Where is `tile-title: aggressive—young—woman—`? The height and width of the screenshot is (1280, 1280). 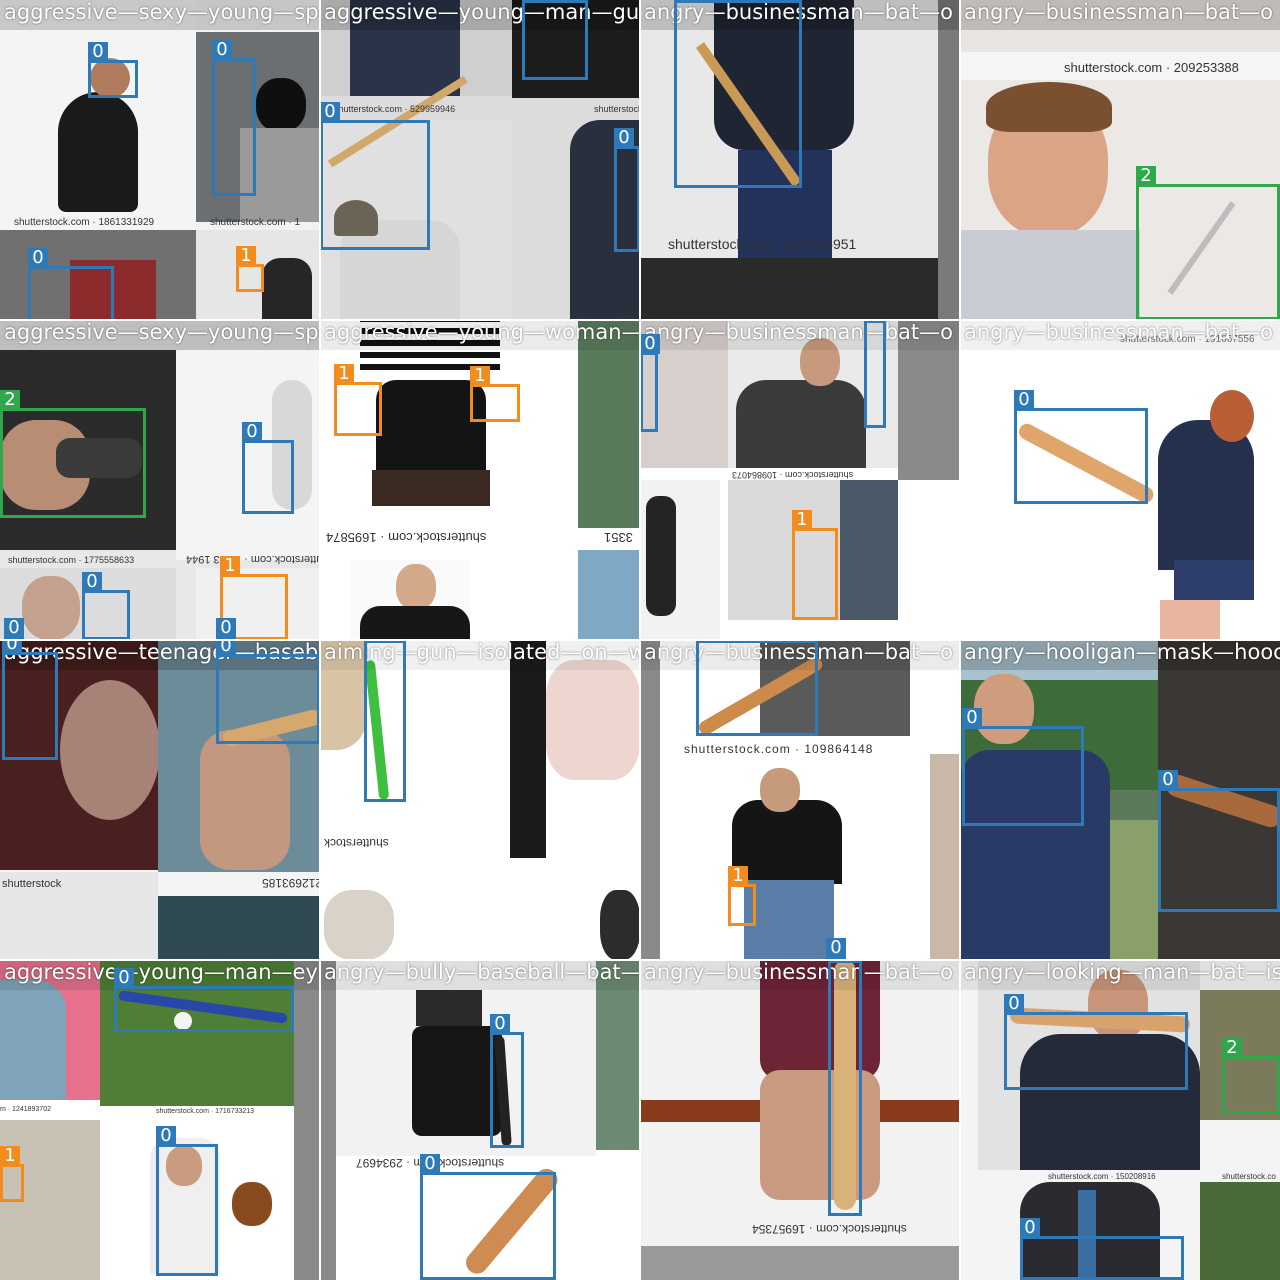
tile-title: aggressive—young—woman— is located at coordinates (482, 332).